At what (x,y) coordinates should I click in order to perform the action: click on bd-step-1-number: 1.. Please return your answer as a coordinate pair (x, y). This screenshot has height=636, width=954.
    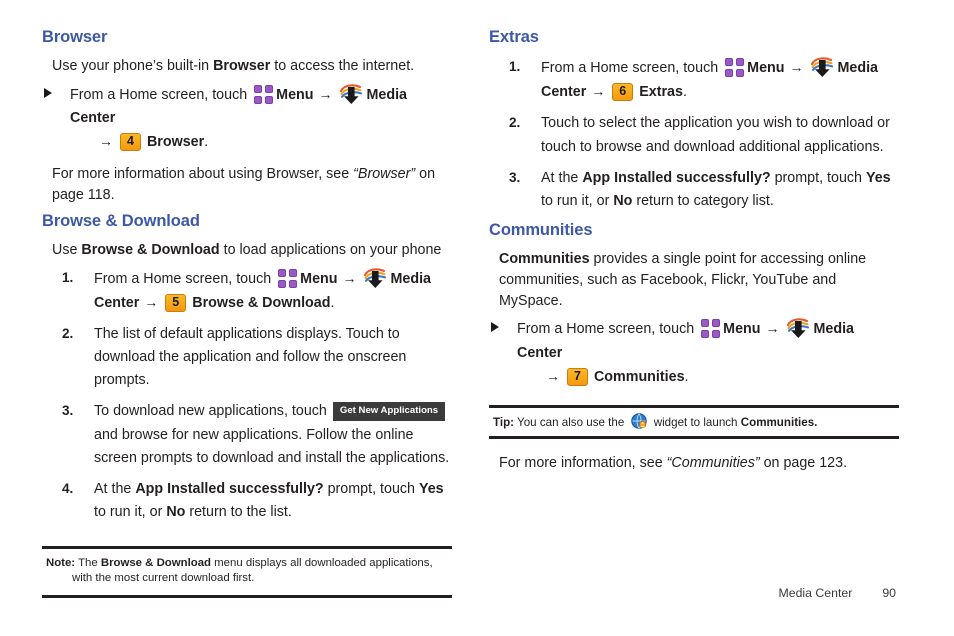
    Looking at the image, I should click on (68, 277).